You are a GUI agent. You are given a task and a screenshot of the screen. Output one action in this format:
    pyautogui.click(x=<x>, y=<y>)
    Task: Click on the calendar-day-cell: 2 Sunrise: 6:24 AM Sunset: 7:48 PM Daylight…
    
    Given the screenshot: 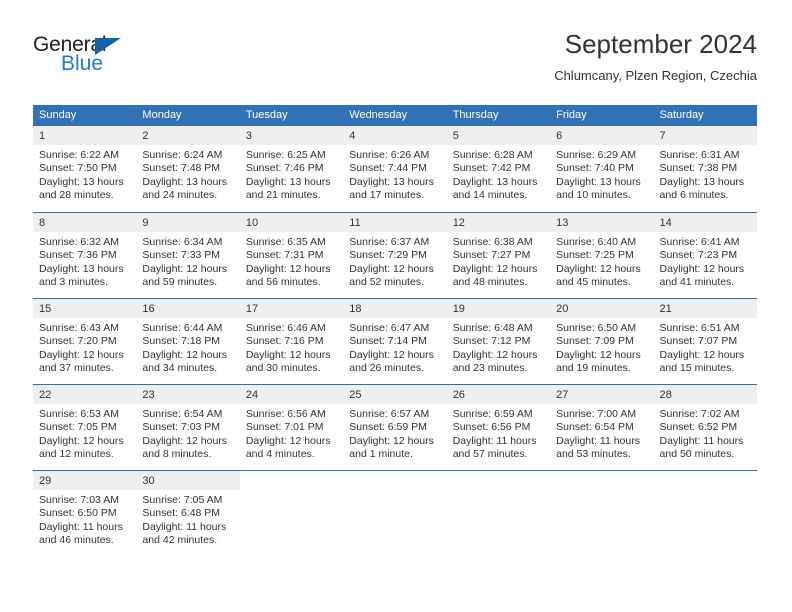 What is the action you would take?
    pyautogui.click(x=188, y=169)
    